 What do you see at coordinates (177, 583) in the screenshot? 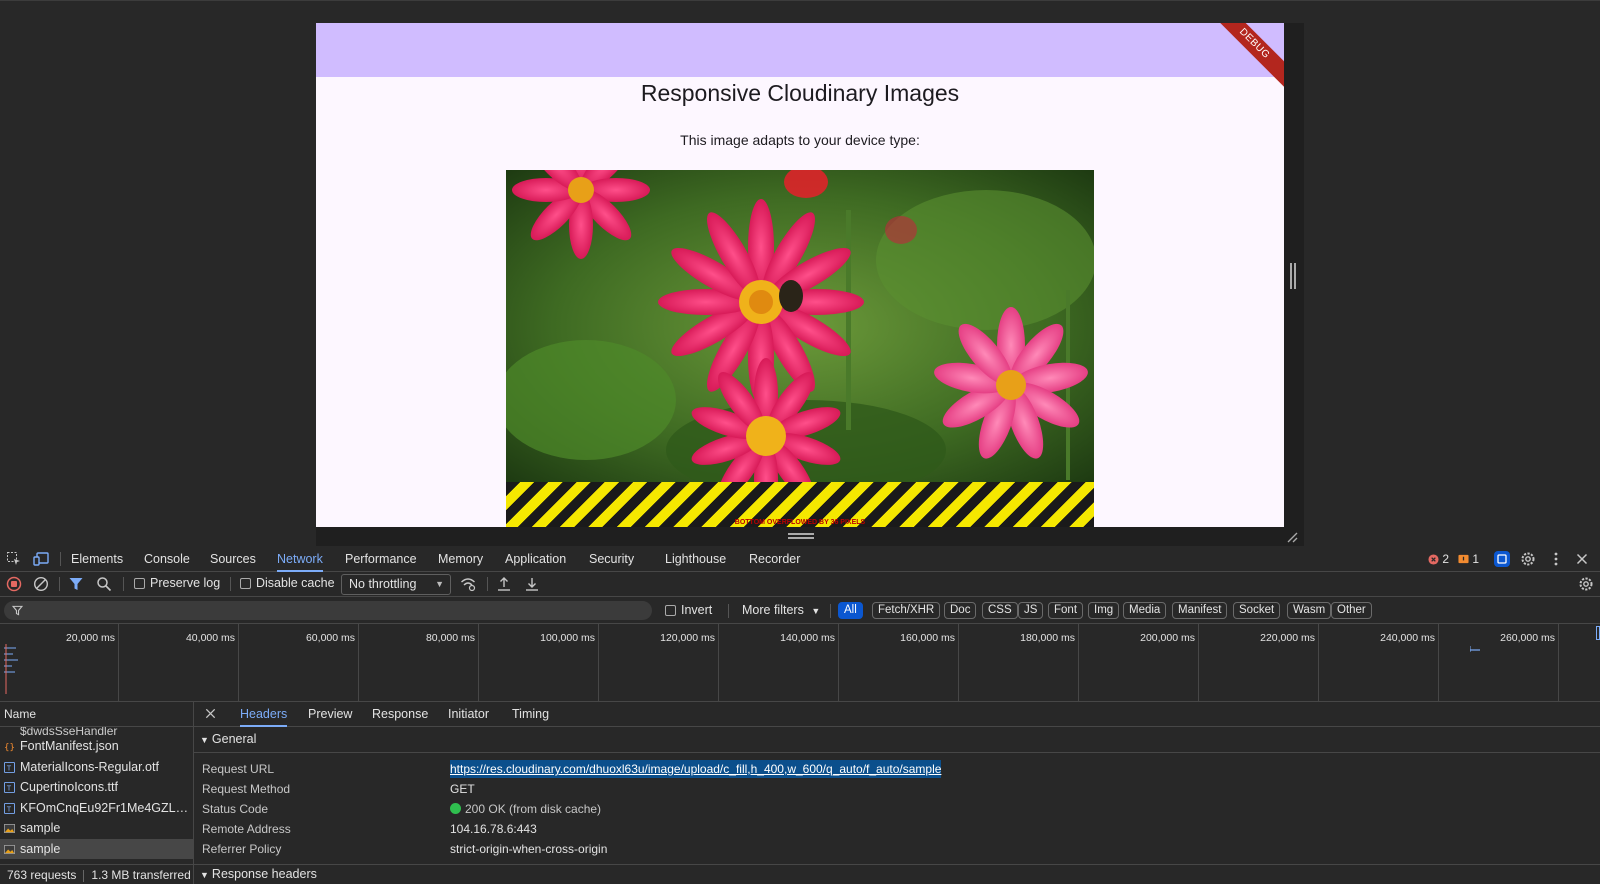
I see `preserve-log-checkbox: Preserve log` at bounding box center [177, 583].